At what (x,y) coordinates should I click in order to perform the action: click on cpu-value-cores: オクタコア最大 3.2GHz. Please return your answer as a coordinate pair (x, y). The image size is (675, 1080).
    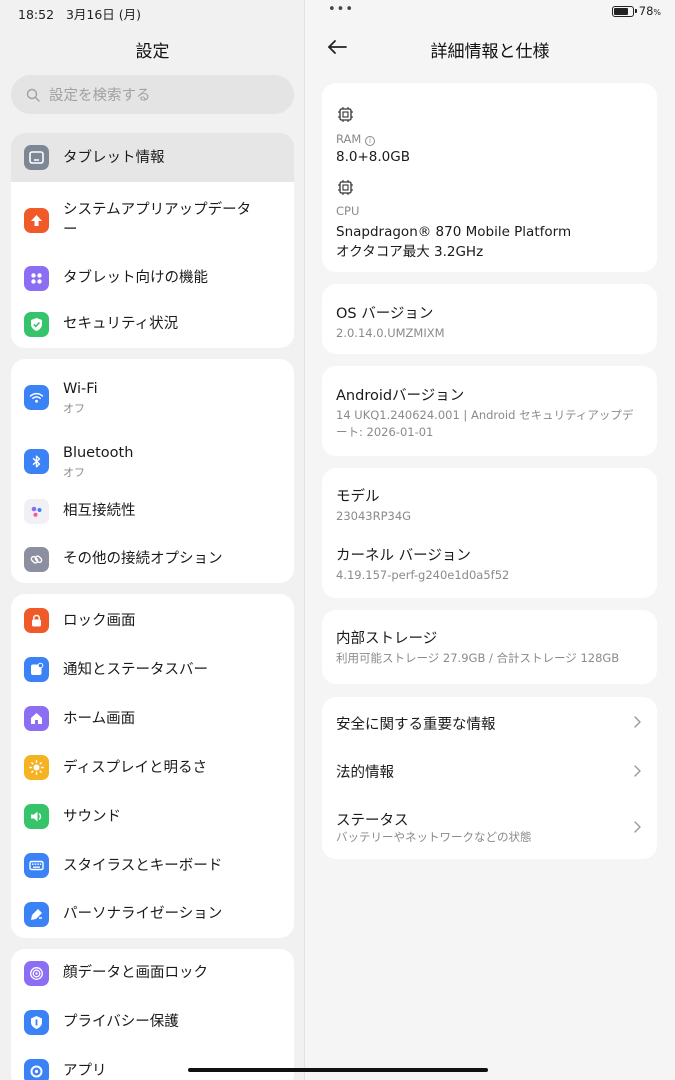
    Looking at the image, I should click on (410, 252).